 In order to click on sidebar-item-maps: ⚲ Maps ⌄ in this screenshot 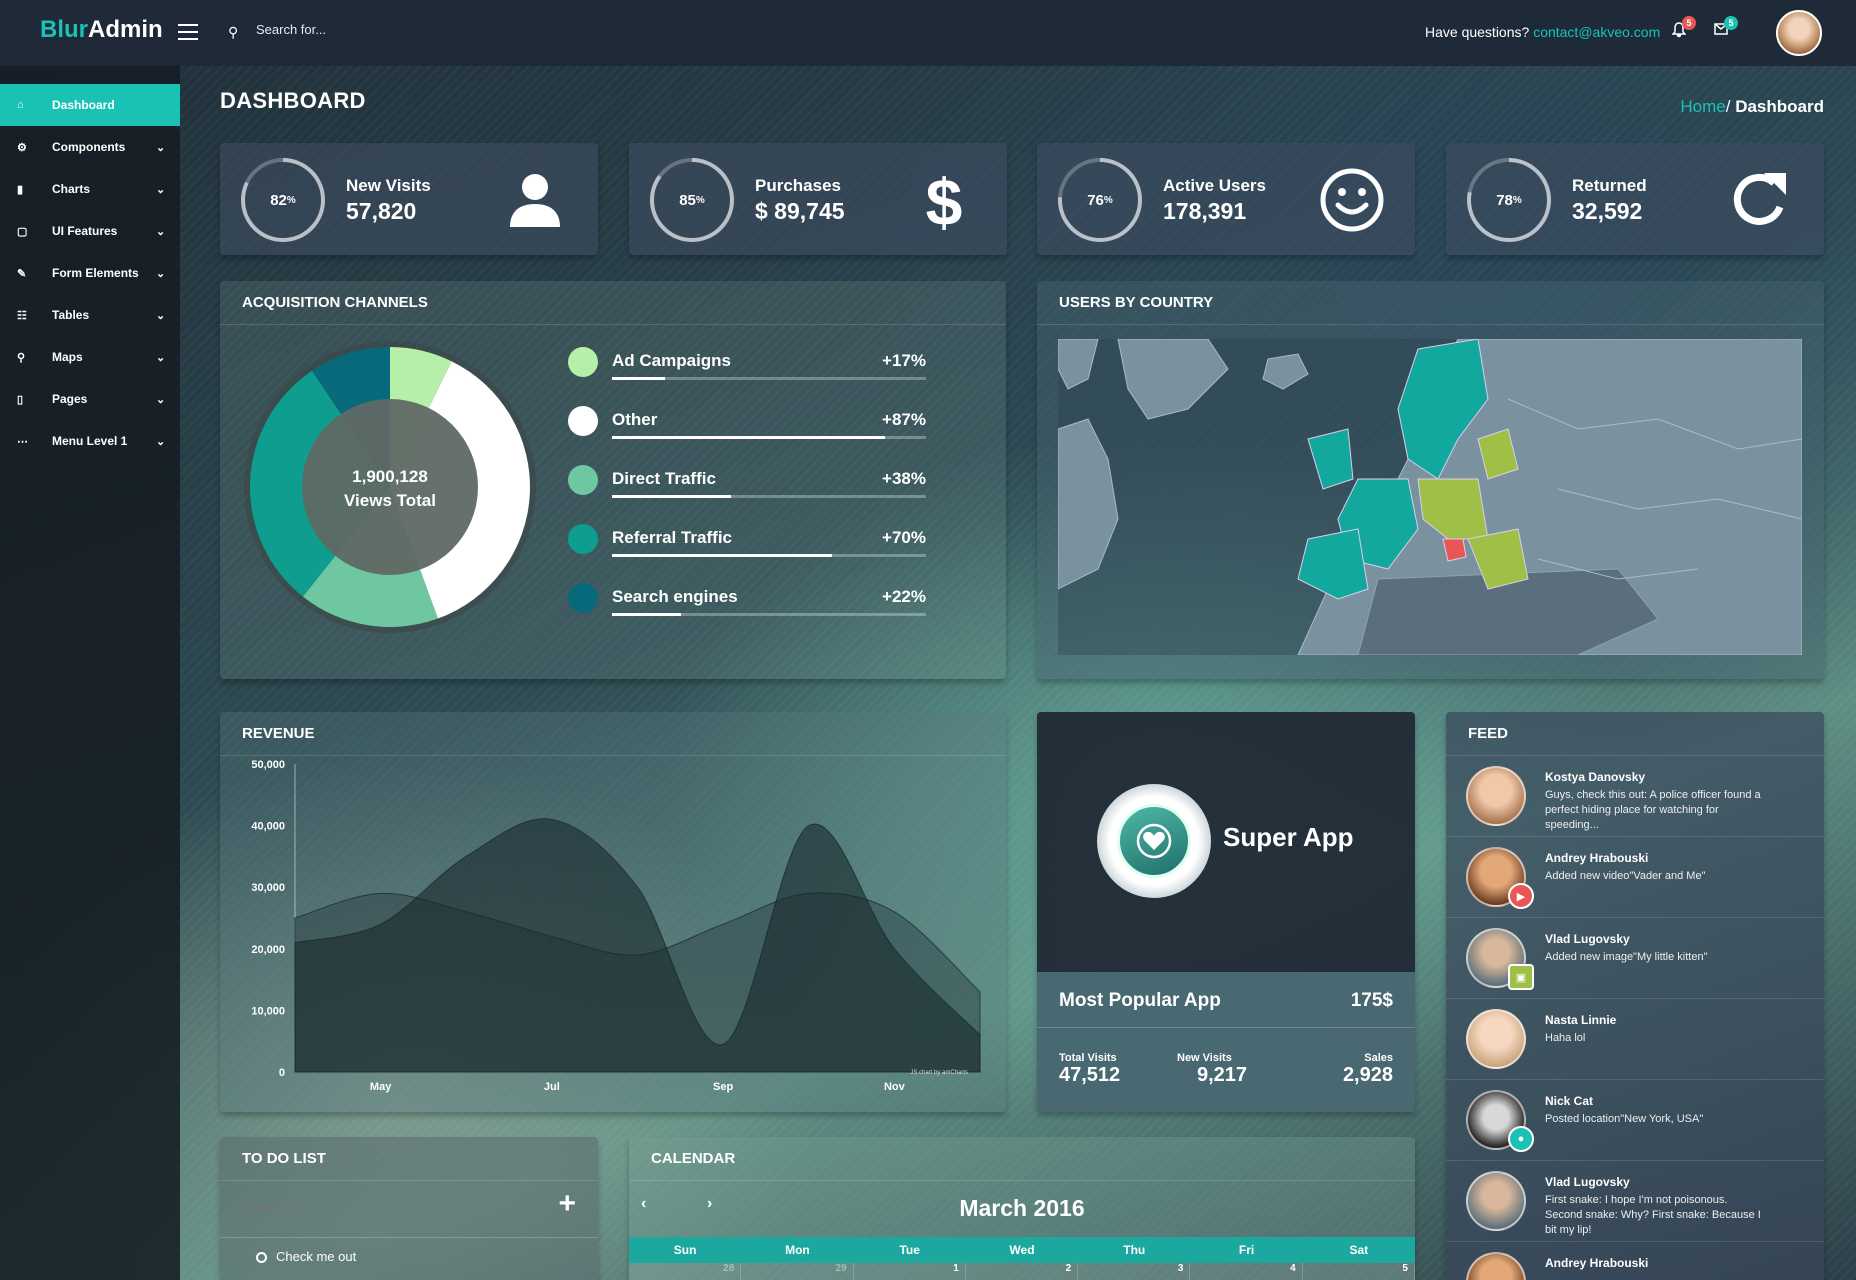, I will do `click(90, 357)`.